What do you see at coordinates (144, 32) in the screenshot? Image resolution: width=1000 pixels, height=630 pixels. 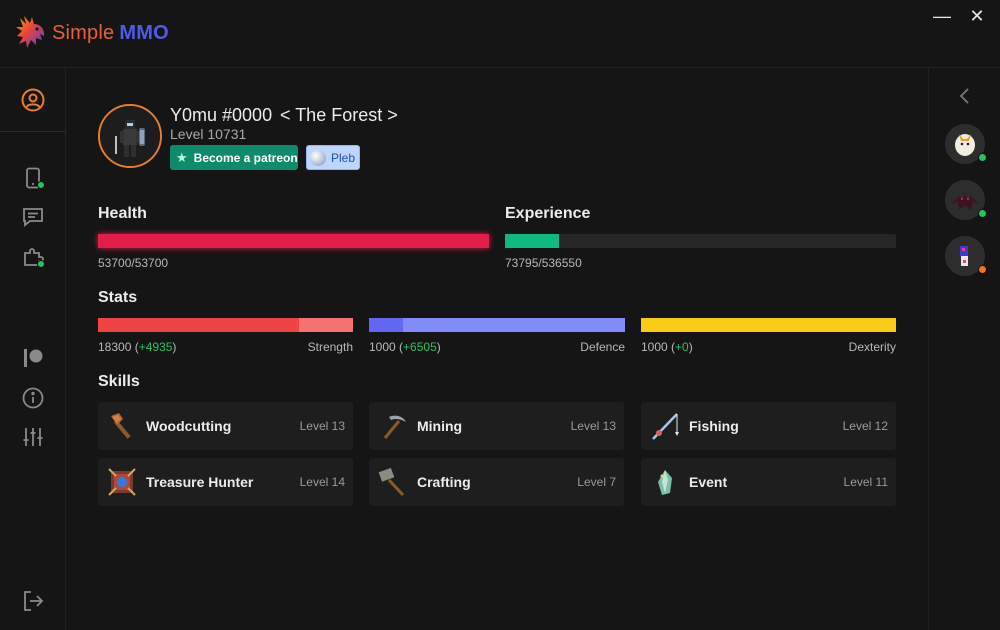 I see `app-name-mmo: MMO` at bounding box center [144, 32].